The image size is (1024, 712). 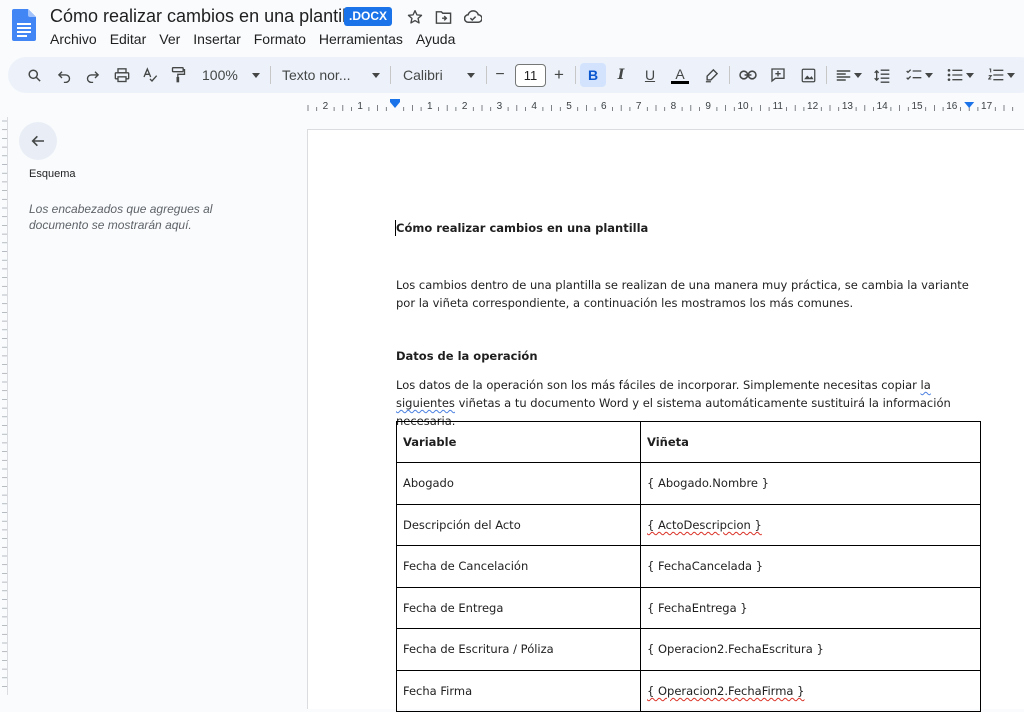 I want to click on insert-image-icon, so click(x=808, y=75).